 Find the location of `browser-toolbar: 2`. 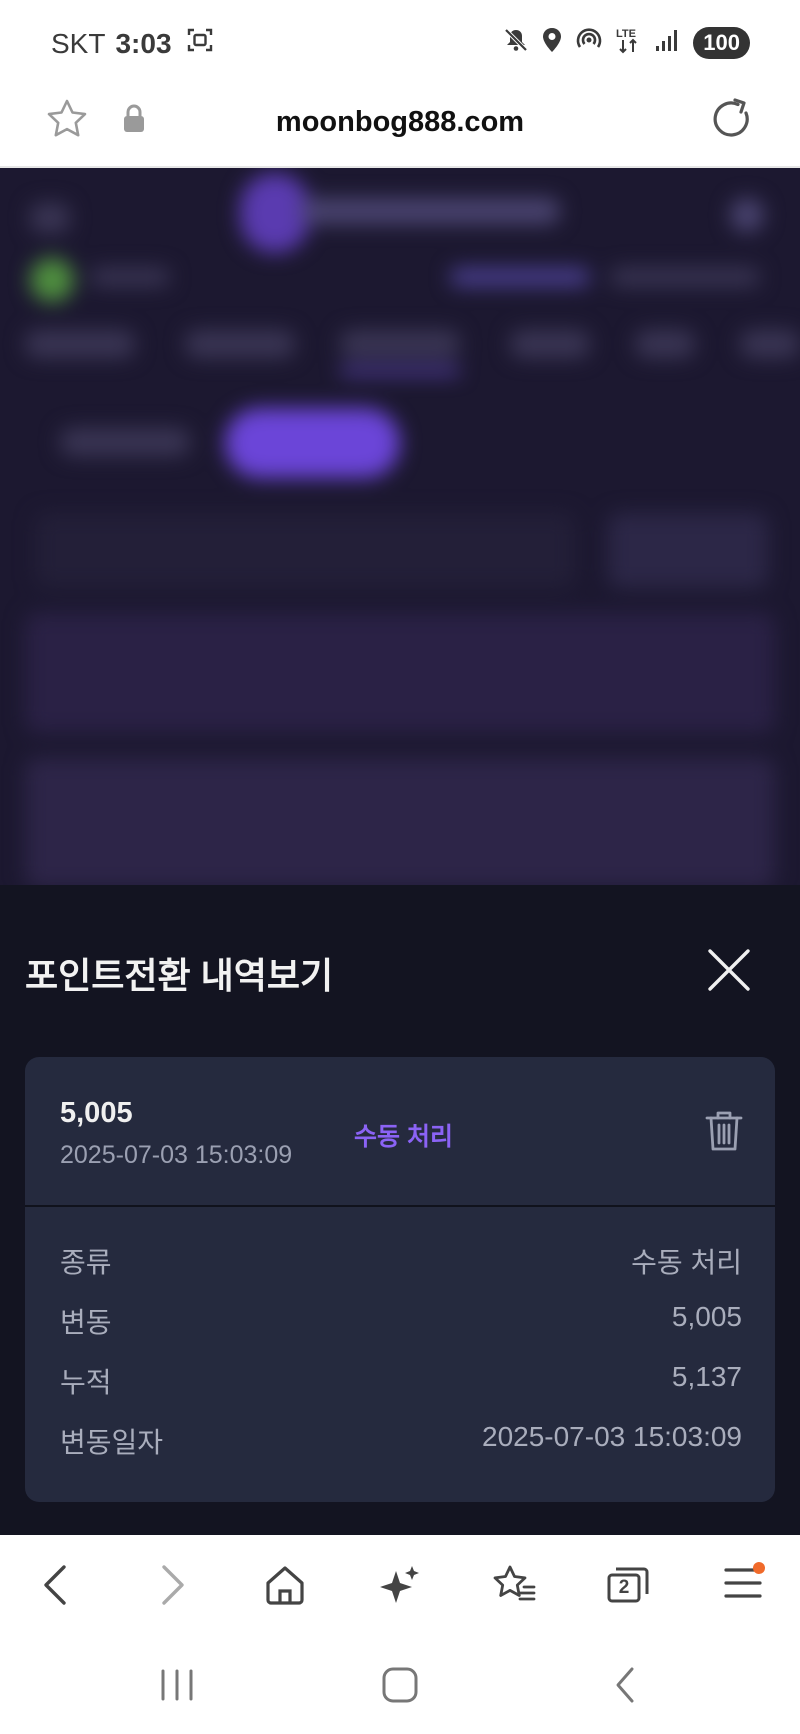

browser-toolbar: 2 is located at coordinates (400, 1585).